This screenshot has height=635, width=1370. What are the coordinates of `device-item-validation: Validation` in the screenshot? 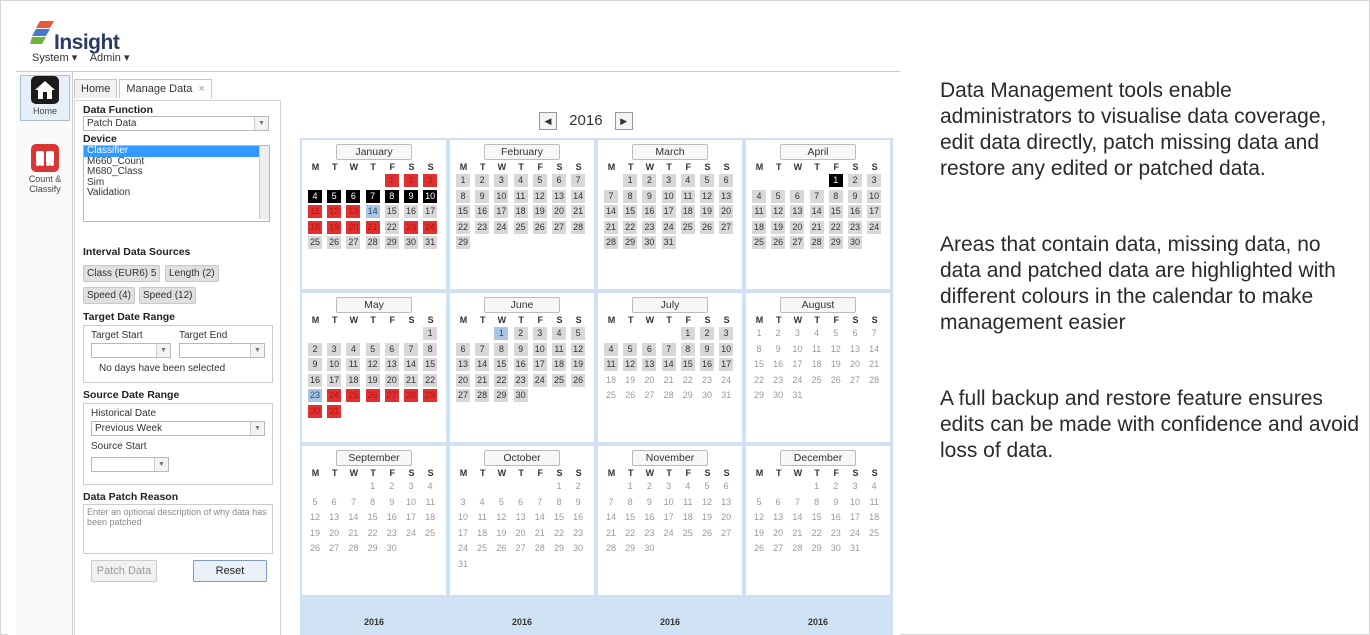 It's located at (176, 193).